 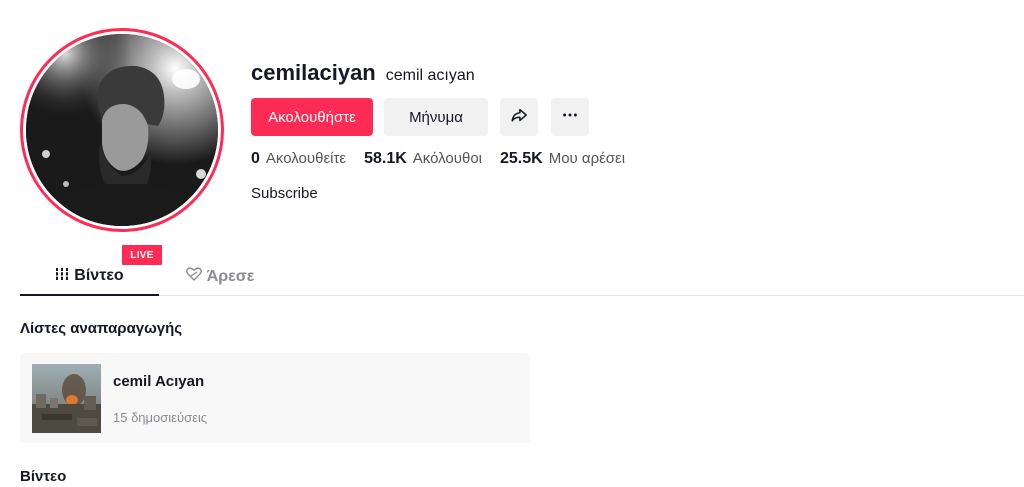 What do you see at coordinates (255, 158) in the screenshot?
I see `following-count: 0` at bounding box center [255, 158].